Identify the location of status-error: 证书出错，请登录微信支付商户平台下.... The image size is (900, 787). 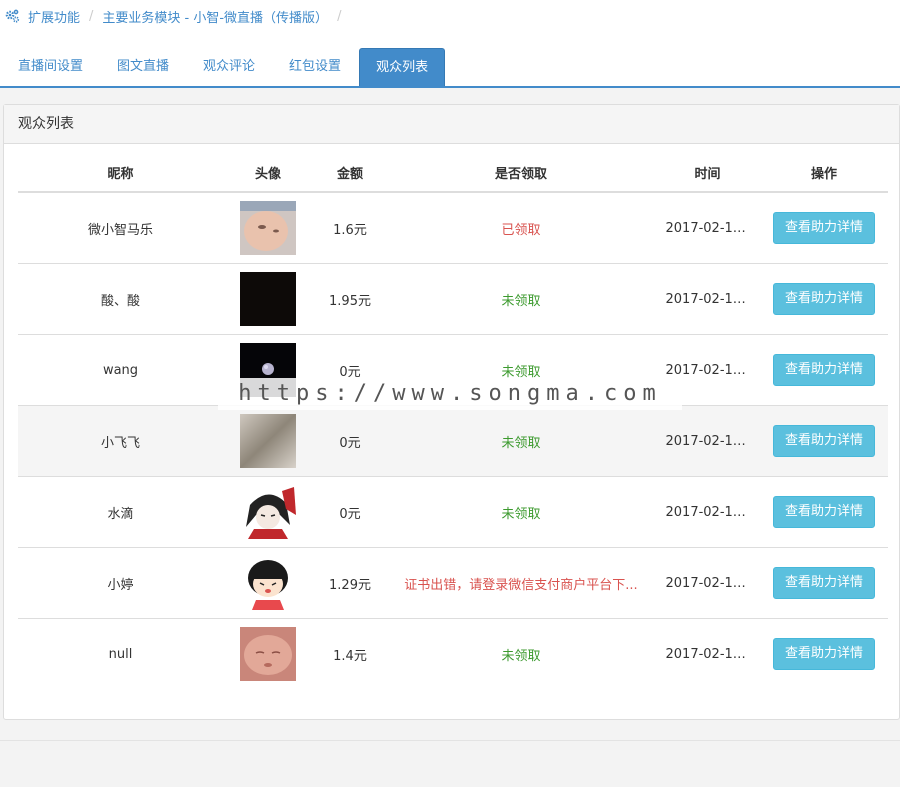
(521, 585).